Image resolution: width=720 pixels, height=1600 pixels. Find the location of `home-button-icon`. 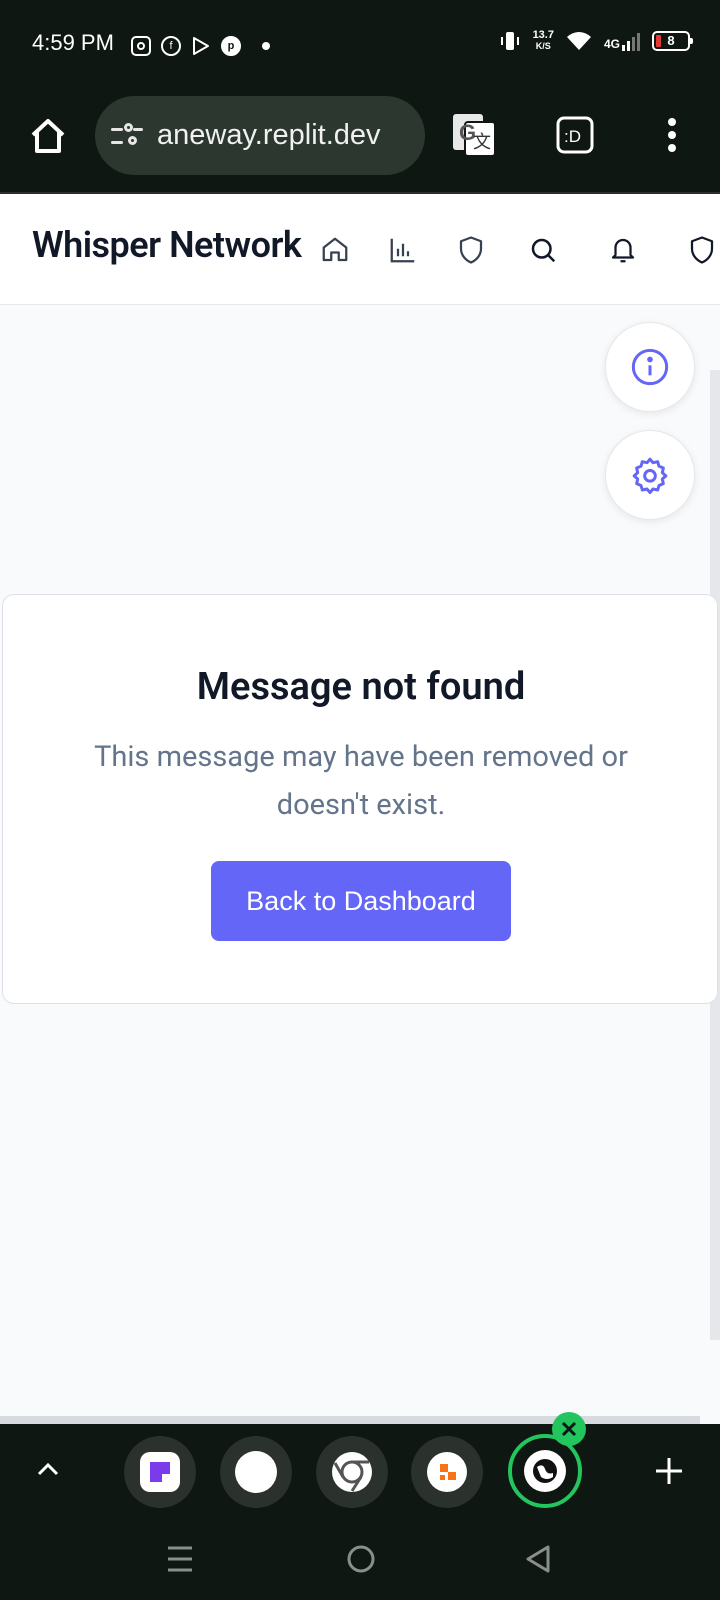

home-button-icon is located at coordinates (361, 1559).